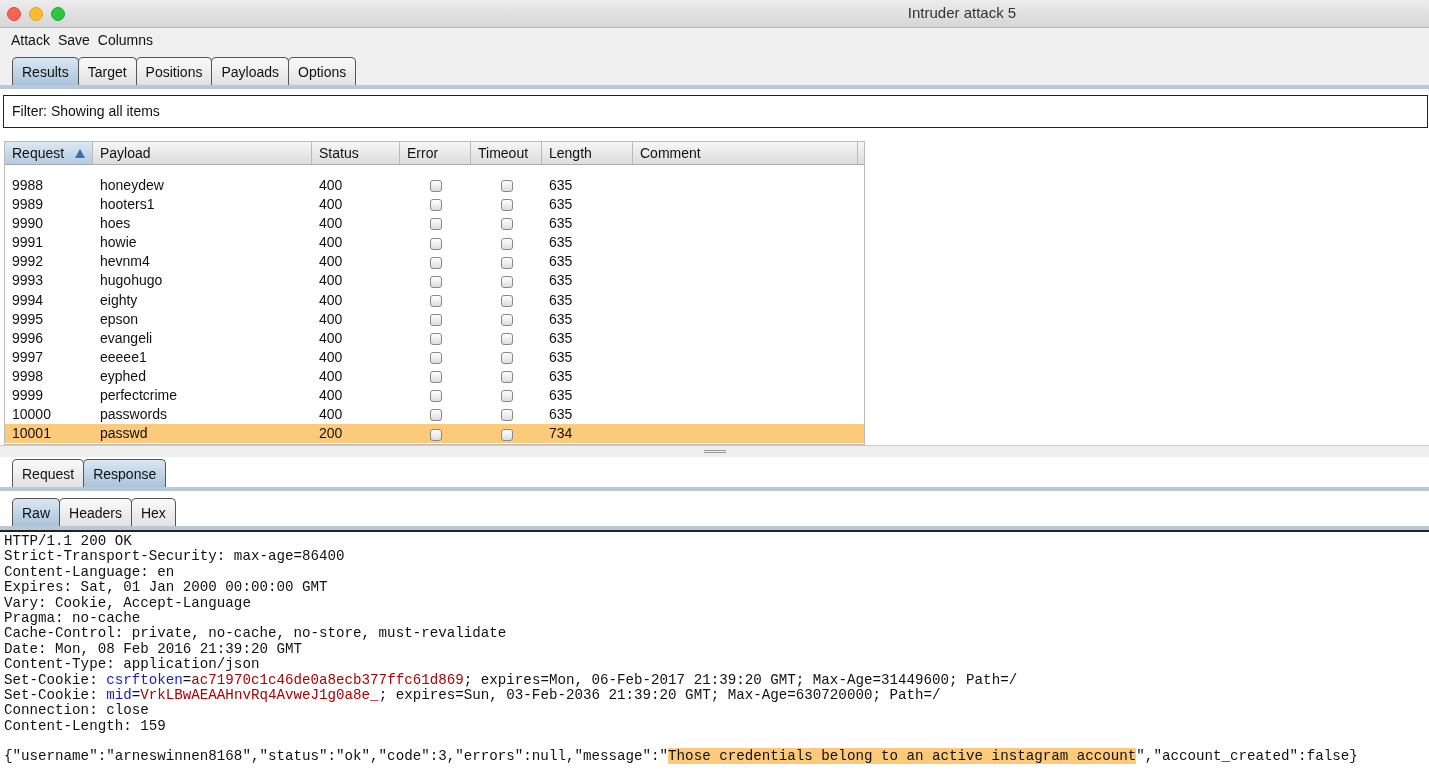 The width and height of the screenshot is (1429, 774). Describe the element at coordinates (250, 71) in the screenshot. I see `tab: Payloads` at that location.